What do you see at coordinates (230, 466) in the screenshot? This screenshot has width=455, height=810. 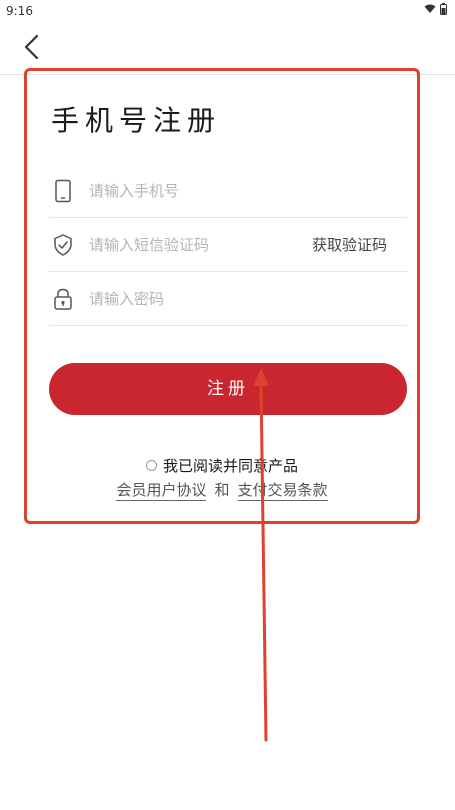 I see `agreement-text: 我已阅读并同意产品` at bounding box center [230, 466].